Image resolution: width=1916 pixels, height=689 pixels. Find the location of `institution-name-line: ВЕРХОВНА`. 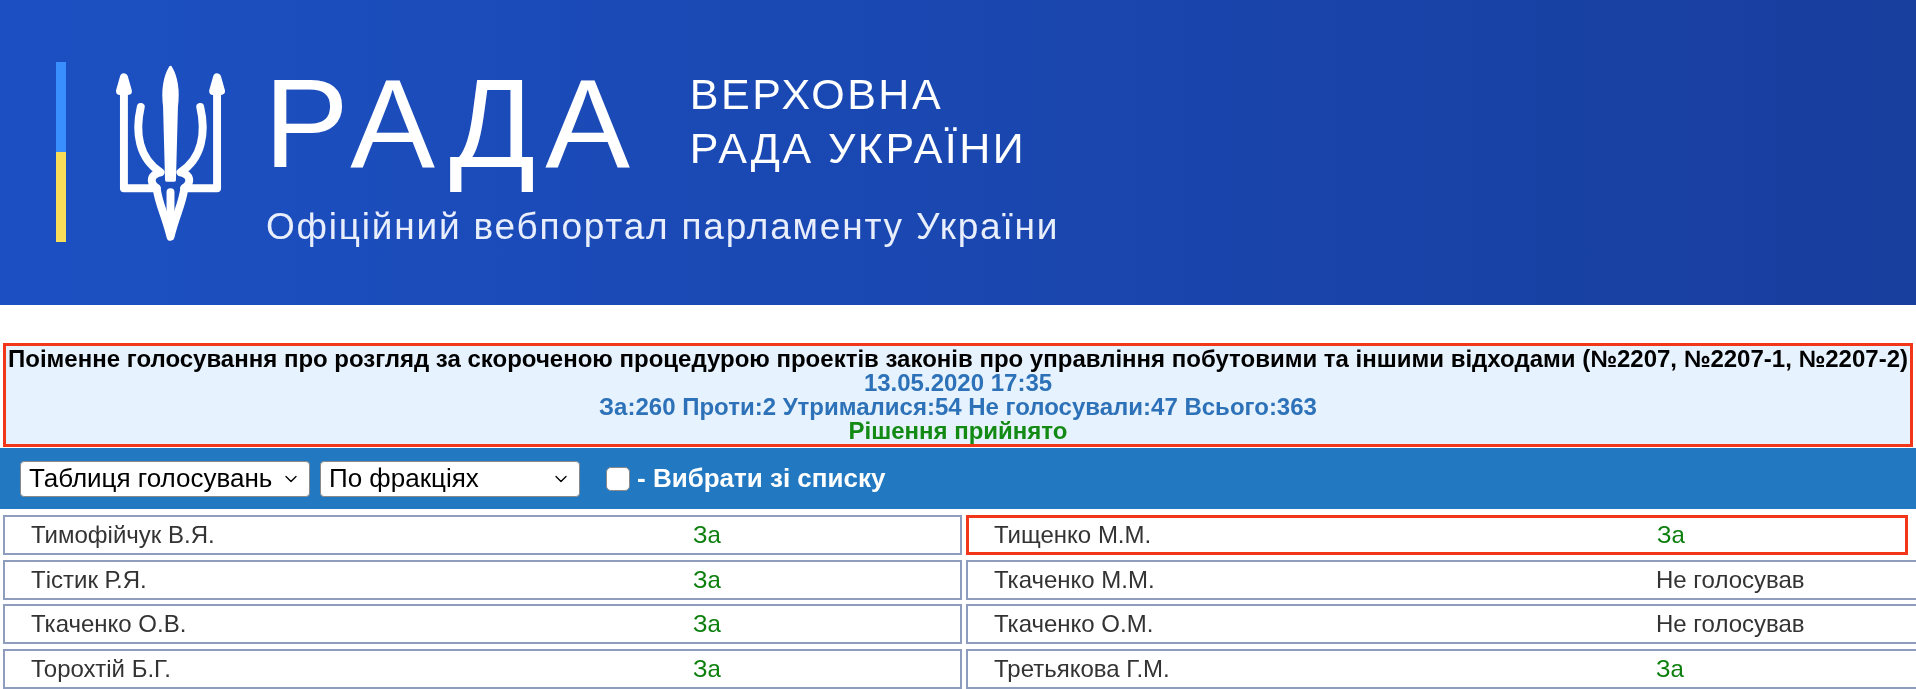

institution-name-line: ВЕРХОВНА is located at coordinates (817, 94).